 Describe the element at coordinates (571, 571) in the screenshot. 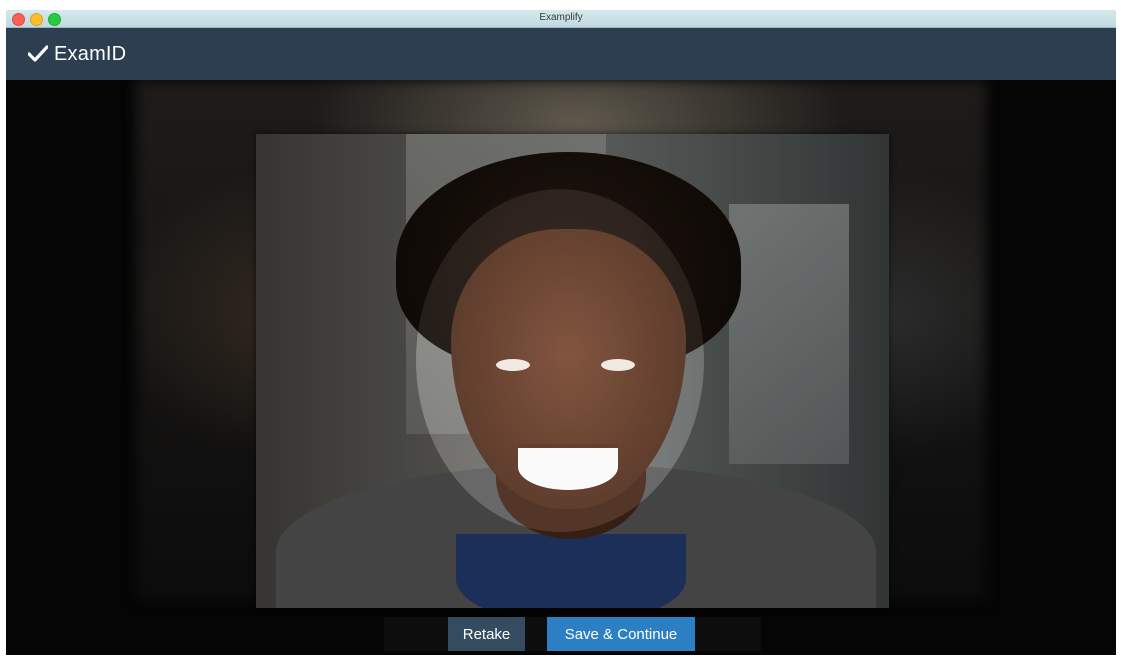

I see `photo-collar` at that location.